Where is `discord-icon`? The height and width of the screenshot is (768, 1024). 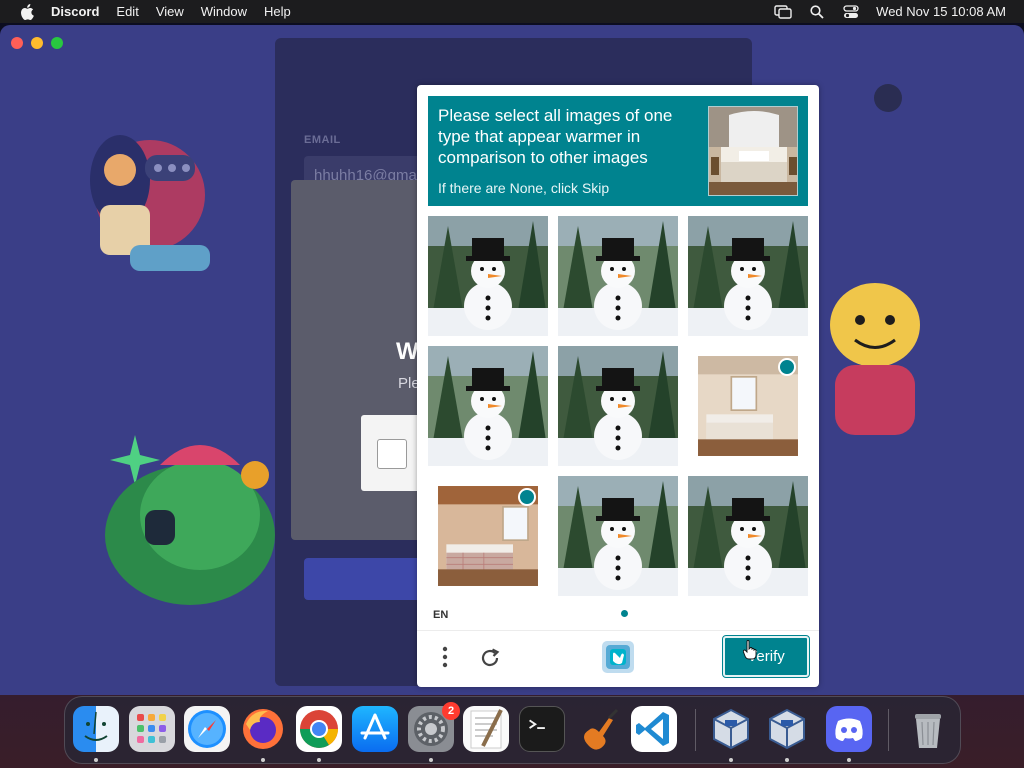
discord-icon is located at coordinates (849, 729).